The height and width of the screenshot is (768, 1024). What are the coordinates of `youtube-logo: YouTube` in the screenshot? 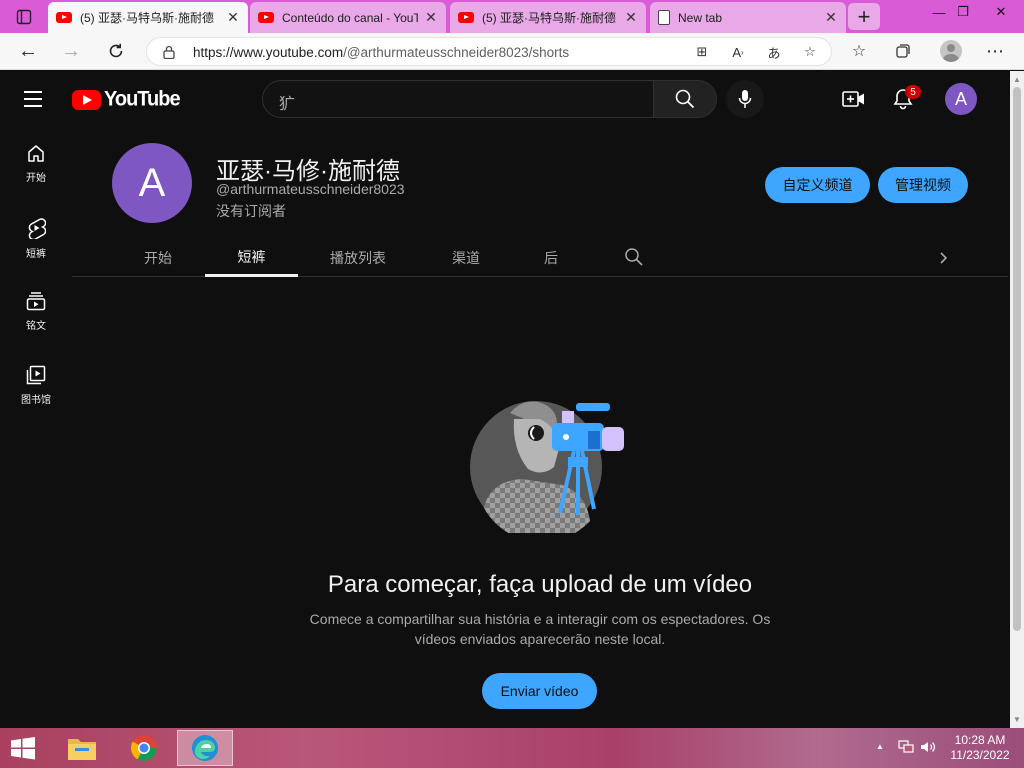 It's located at (126, 99).